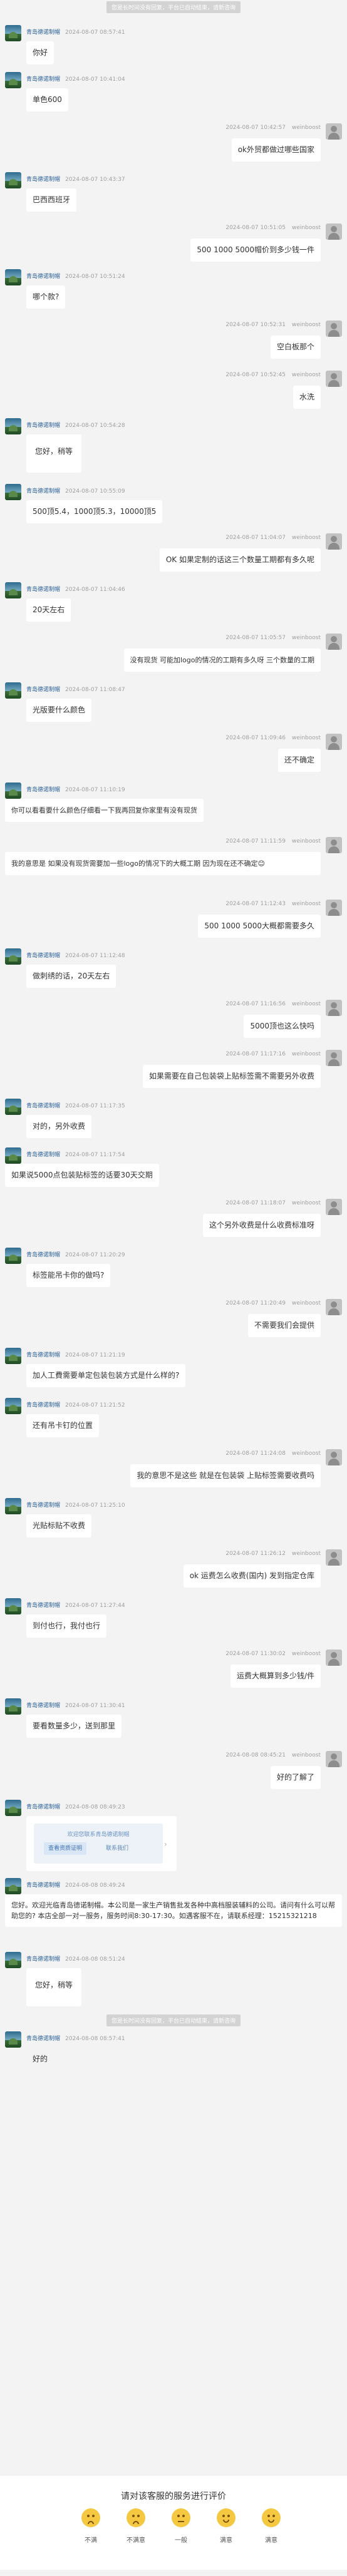 This screenshot has width=347, height=2576. I want to click on message-time: 2024-08-07 10:43:37, so click(95, 180).